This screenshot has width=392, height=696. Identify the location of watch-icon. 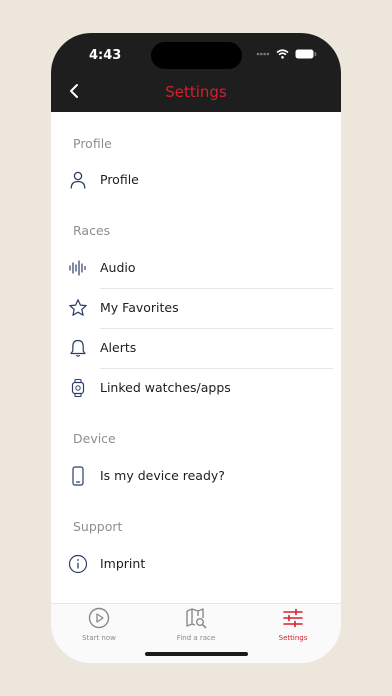
(78, 388).